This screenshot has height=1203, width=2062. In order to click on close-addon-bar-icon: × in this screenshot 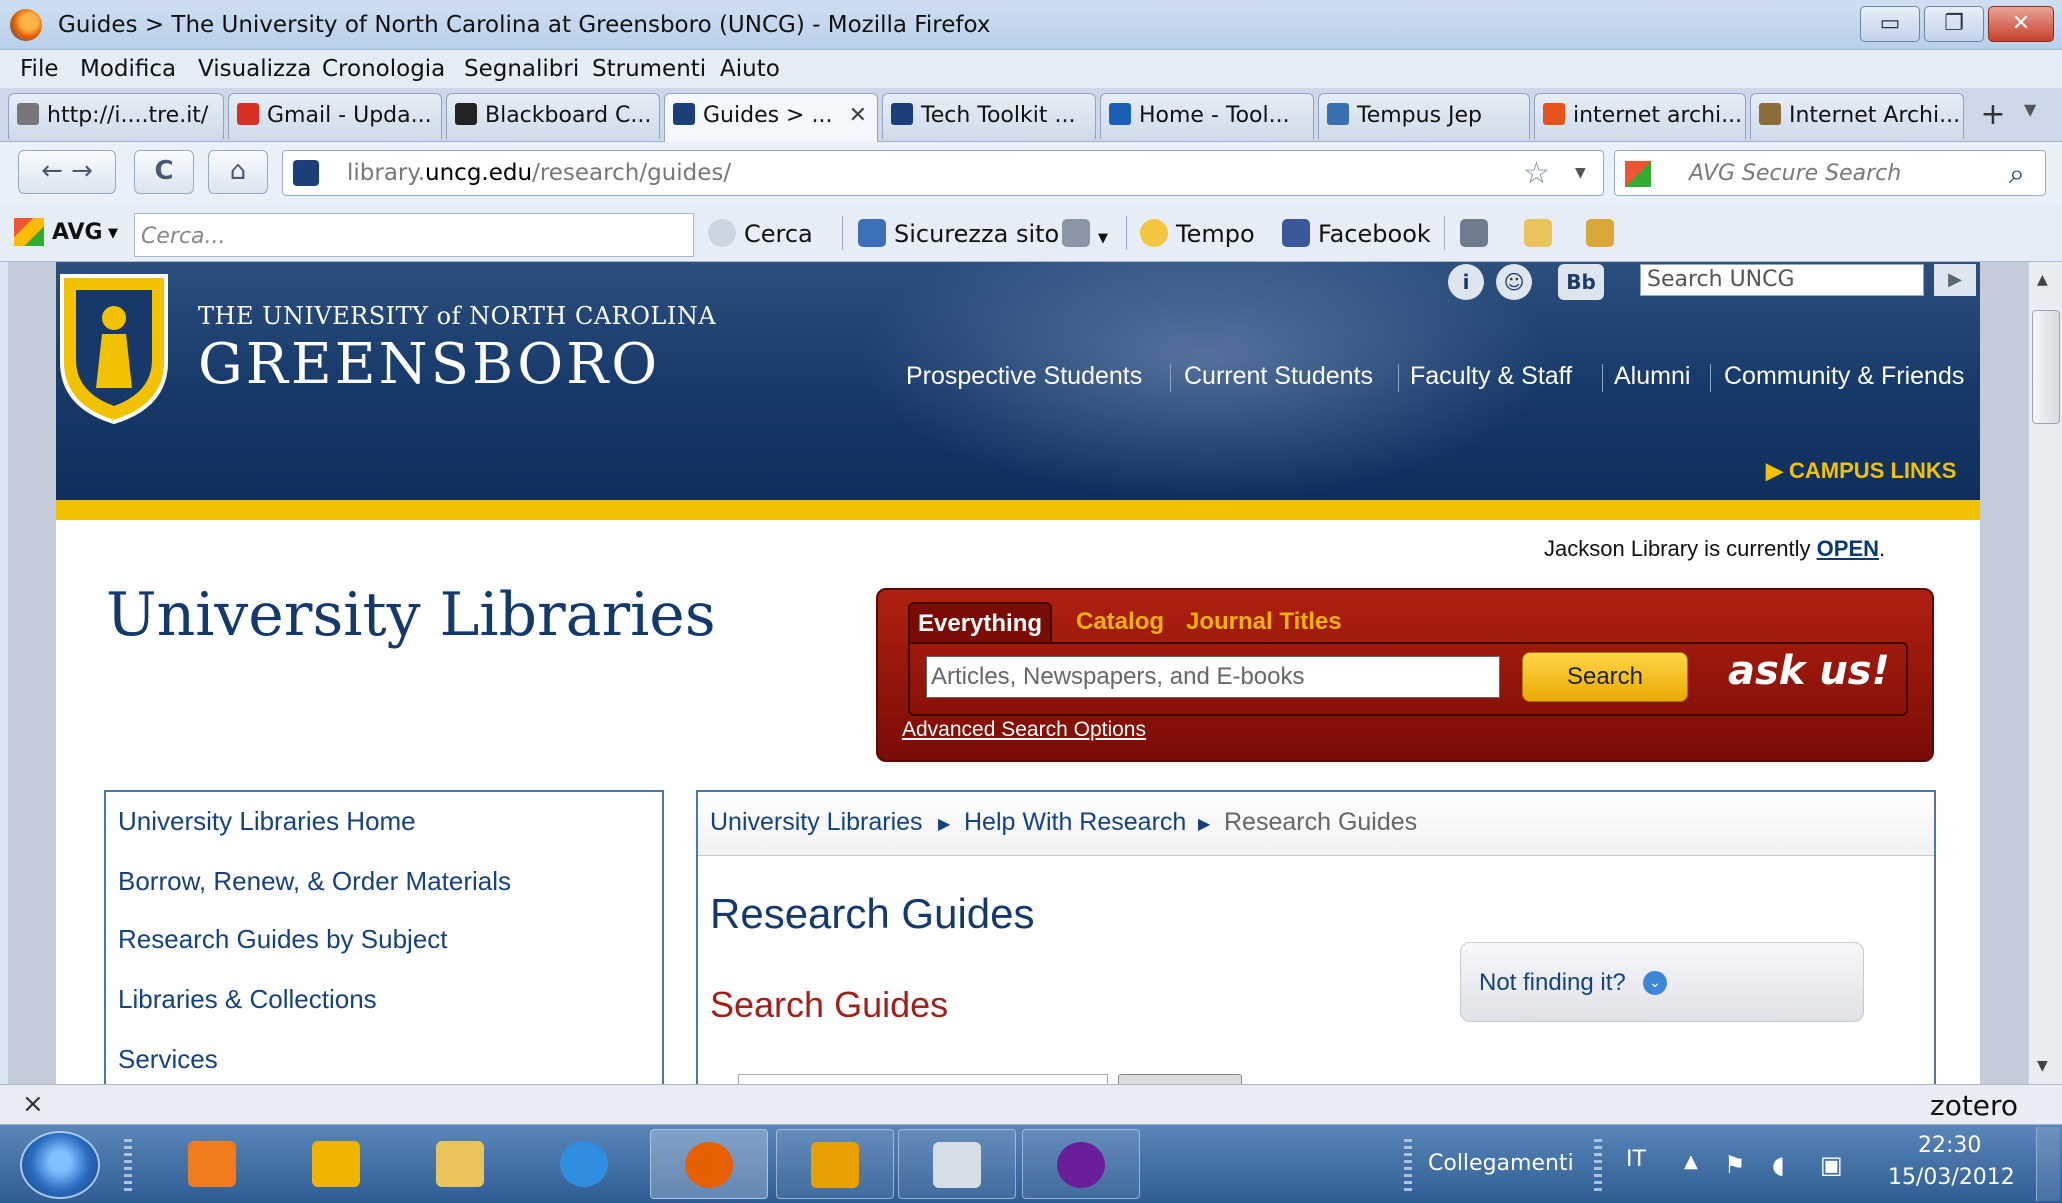, I will do `click(33, 1104)`.